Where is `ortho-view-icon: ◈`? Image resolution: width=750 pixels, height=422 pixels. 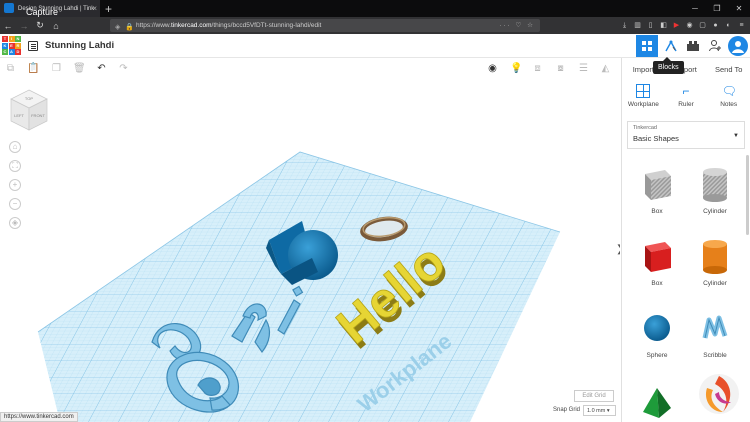 ortho-view-icon: ◈ is located at coordinates (15, 223).